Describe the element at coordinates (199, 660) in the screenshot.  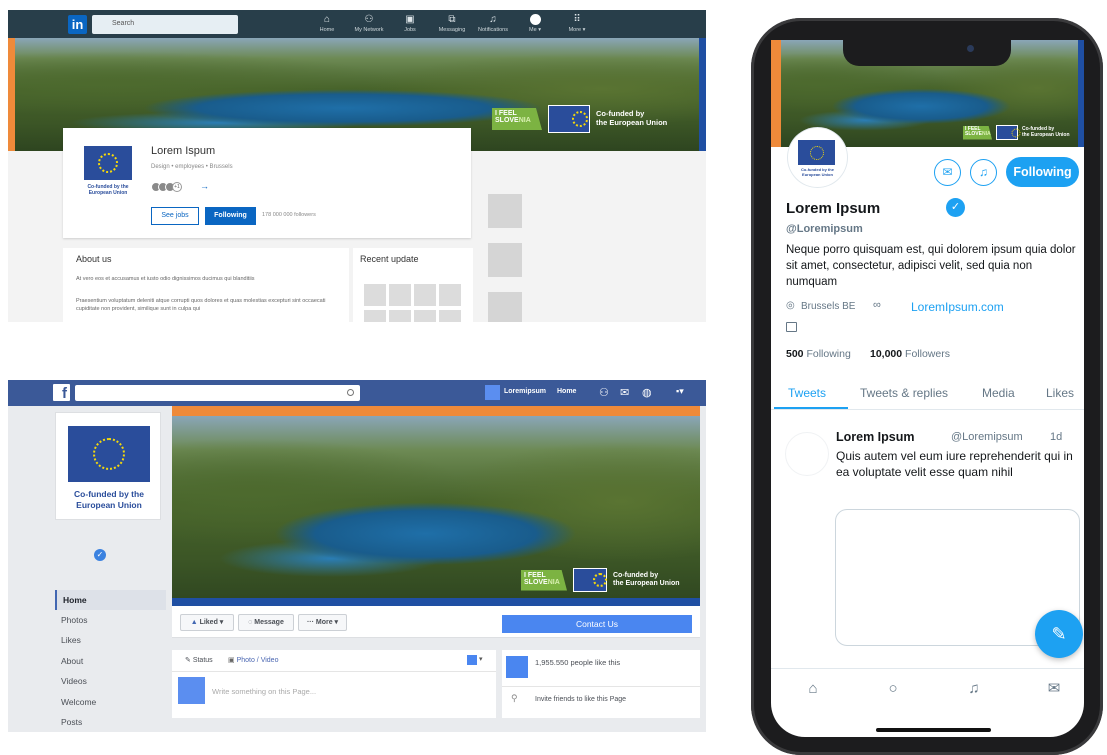
I see `status-tab: ✎ Status` at that location.